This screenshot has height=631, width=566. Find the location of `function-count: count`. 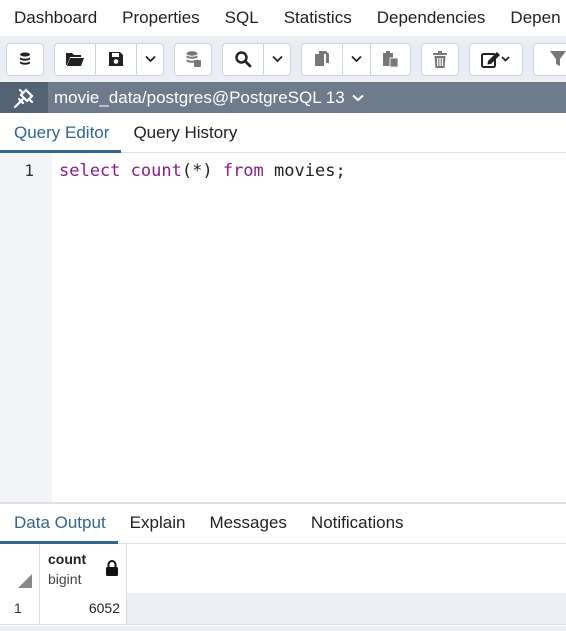

function-count: count is located at coordinates (156, 171).